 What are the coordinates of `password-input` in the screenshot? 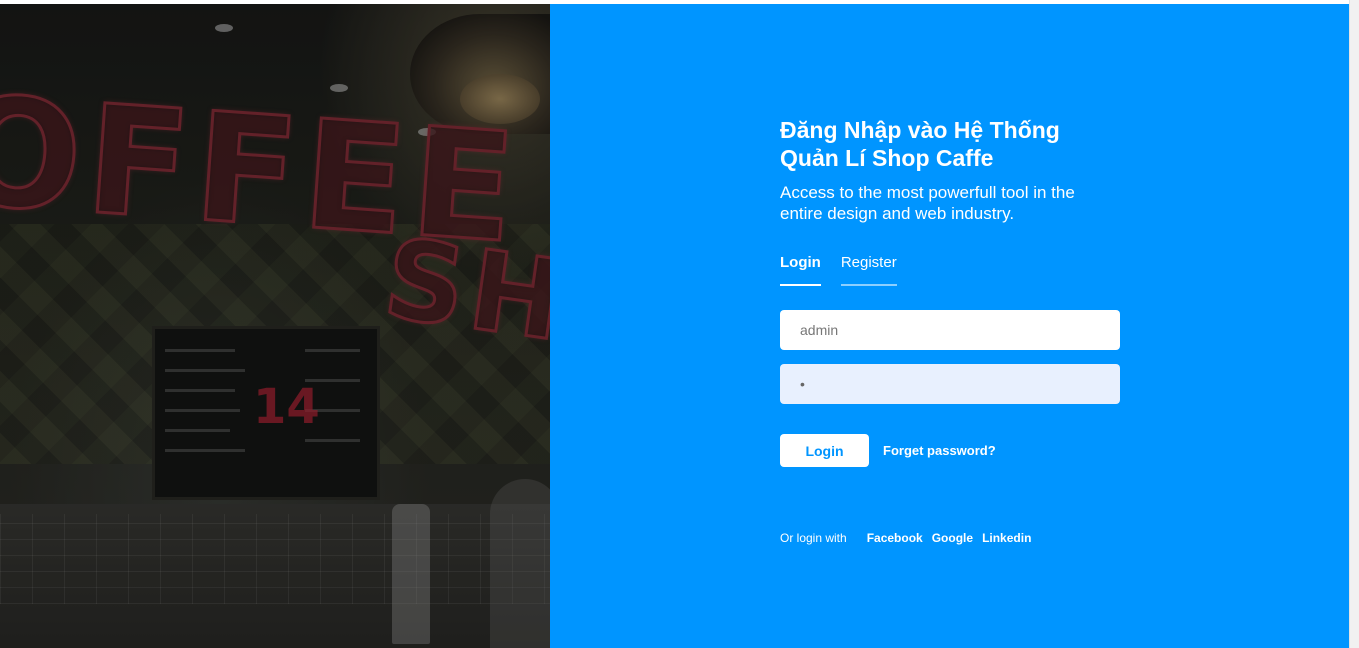 It's located at (950, 384).